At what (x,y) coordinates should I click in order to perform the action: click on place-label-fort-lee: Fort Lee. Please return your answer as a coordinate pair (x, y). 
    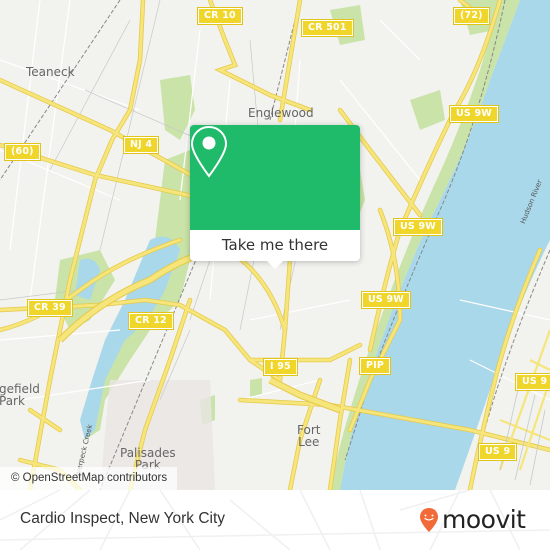
    Looking at the image, I should click on (309, 436).